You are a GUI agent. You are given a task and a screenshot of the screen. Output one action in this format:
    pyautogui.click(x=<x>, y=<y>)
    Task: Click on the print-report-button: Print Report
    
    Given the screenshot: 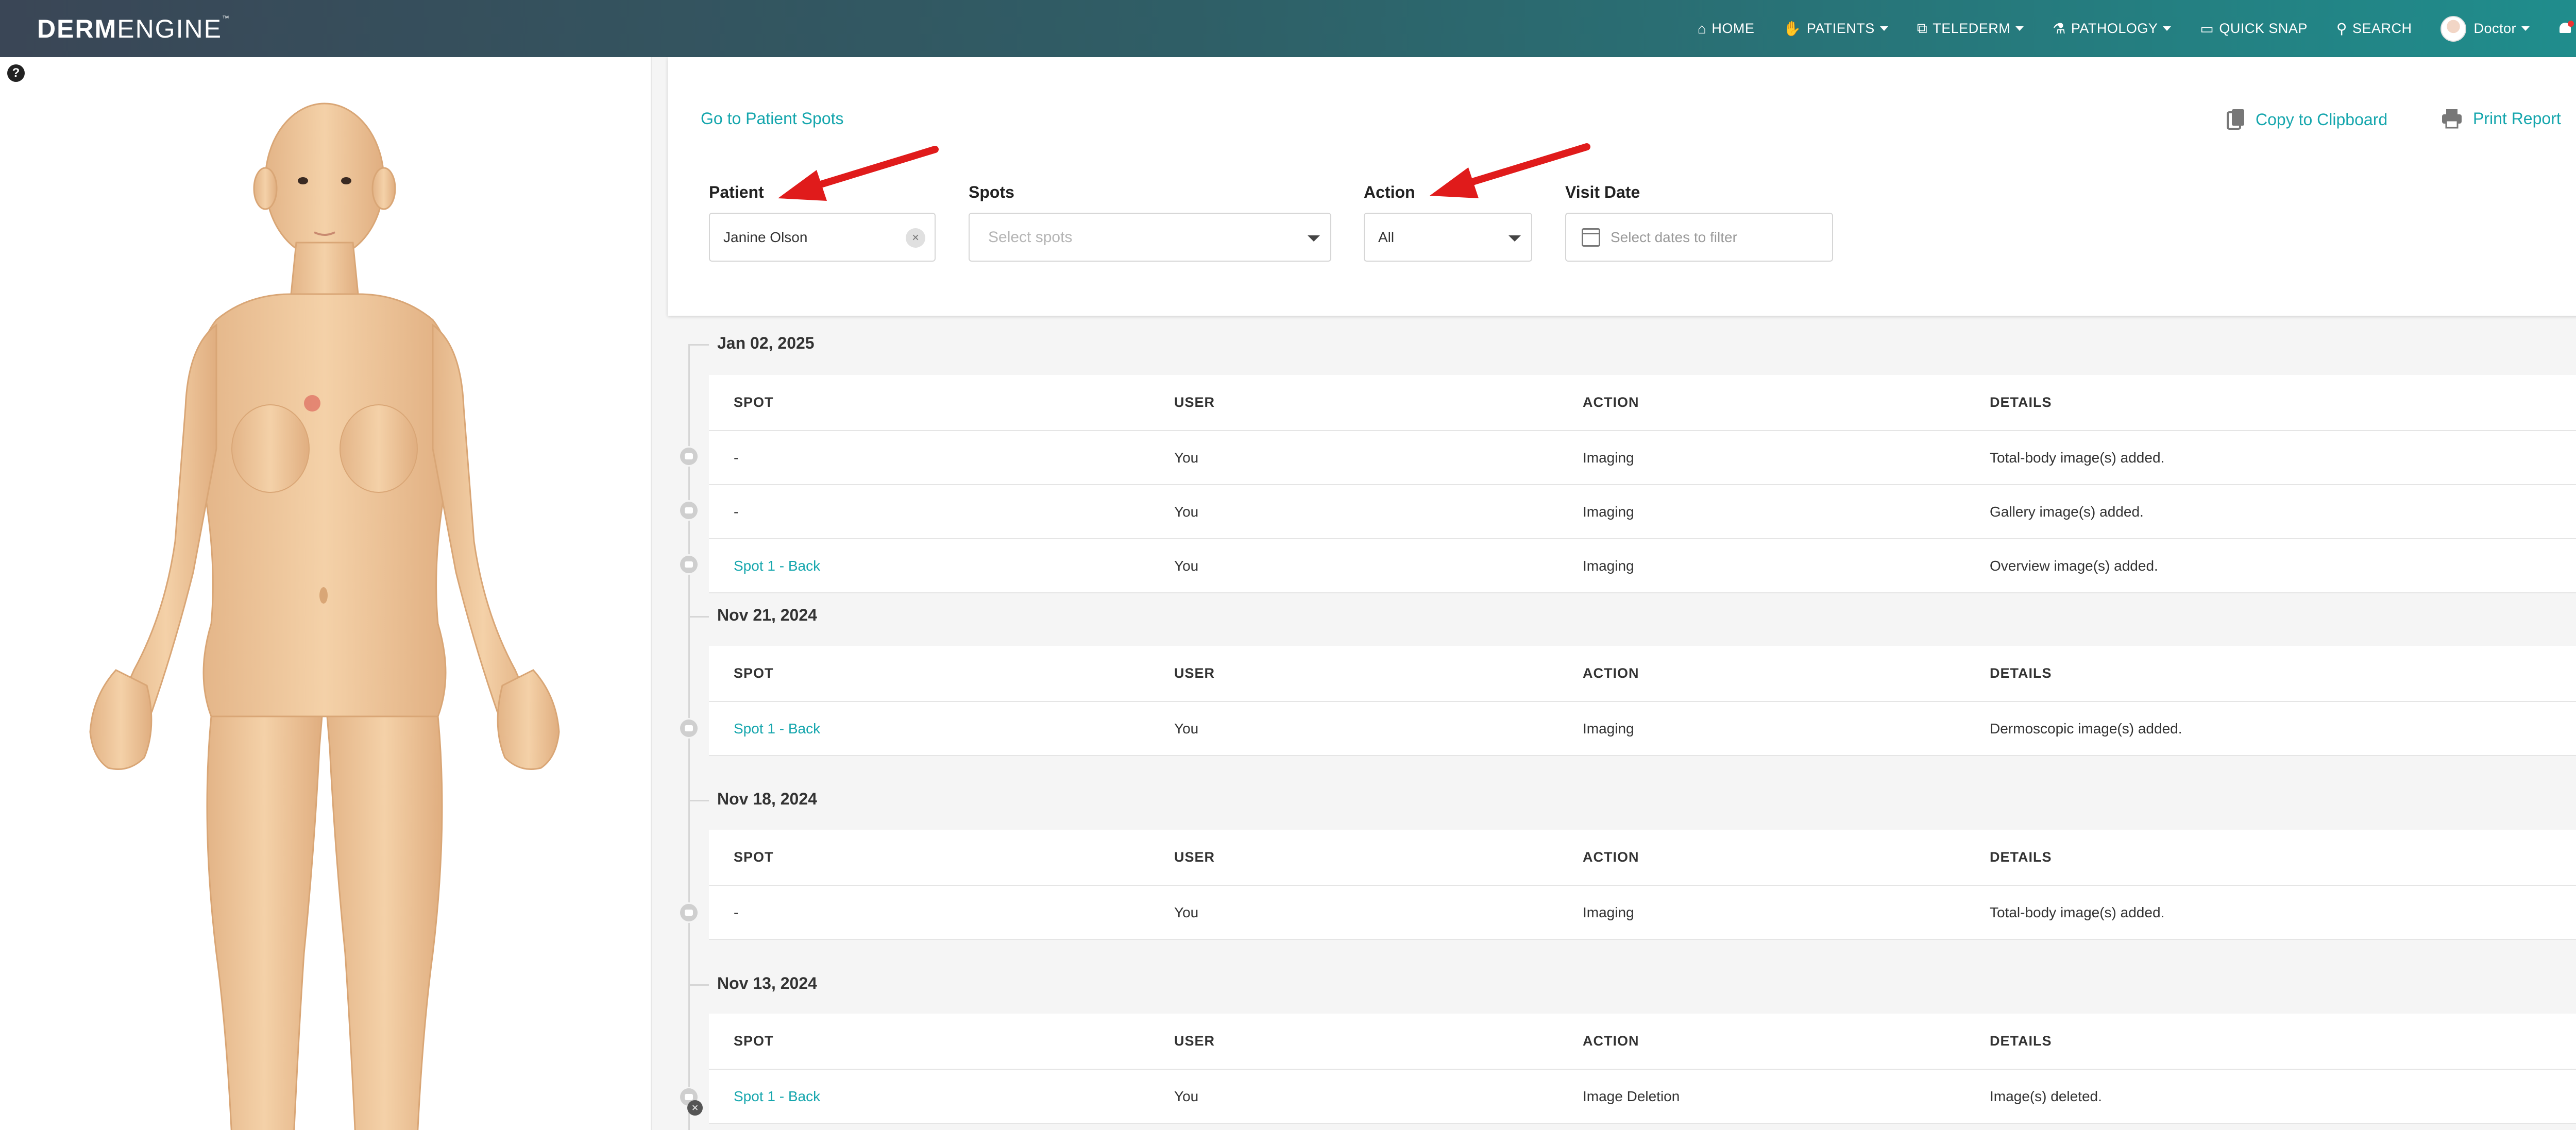 What is the action you would take?
    pyautogui.click(x=2501, y=119)
    